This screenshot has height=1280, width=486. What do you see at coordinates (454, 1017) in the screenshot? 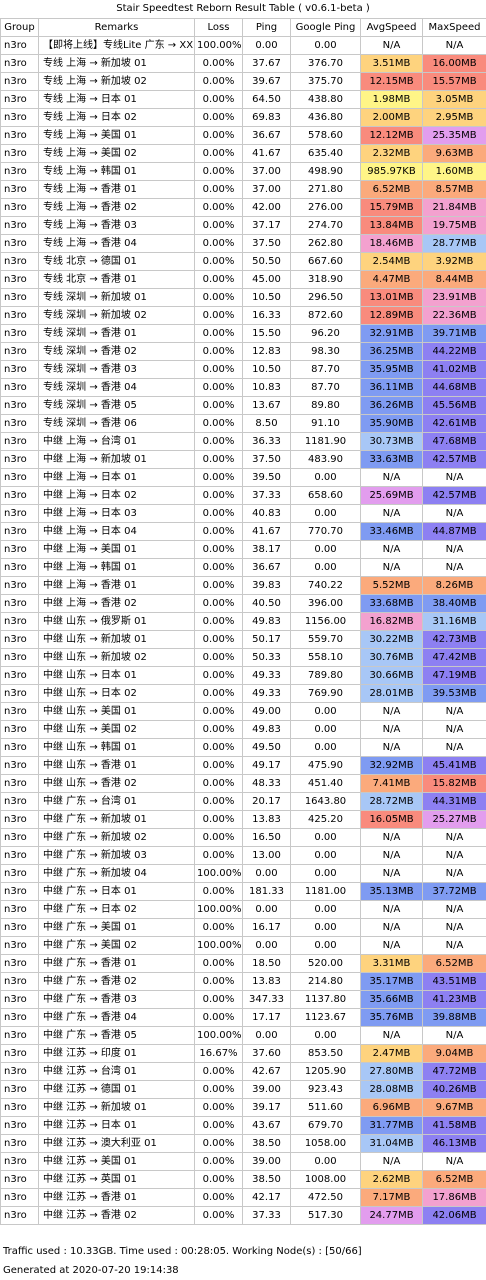
I see `maxspeed-cell: 39.88MB` at bounding box center [454, 1017].